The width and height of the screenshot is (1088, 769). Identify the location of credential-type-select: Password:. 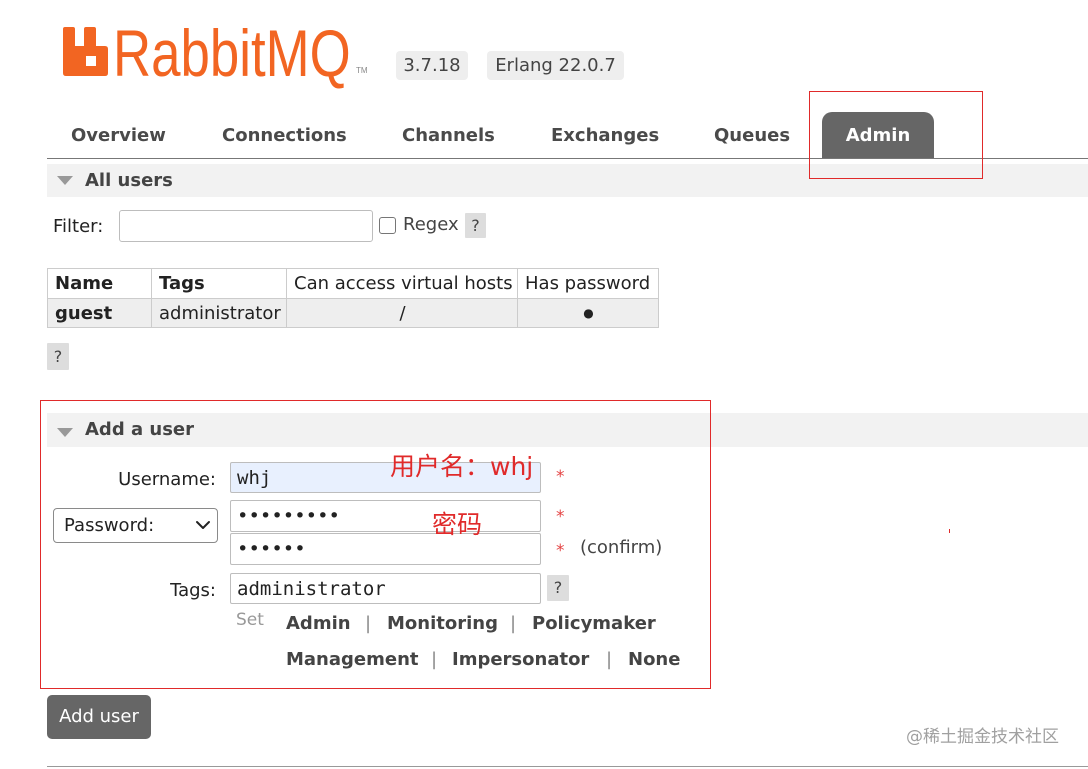
(135, 525).